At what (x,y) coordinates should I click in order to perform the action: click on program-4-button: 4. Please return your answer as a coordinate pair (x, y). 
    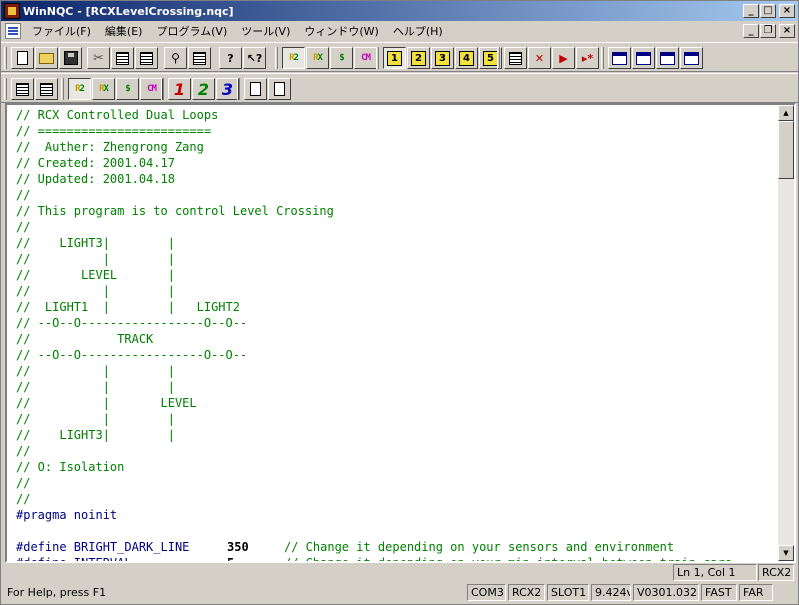
    Looking at the image, I should click on (466, 58).